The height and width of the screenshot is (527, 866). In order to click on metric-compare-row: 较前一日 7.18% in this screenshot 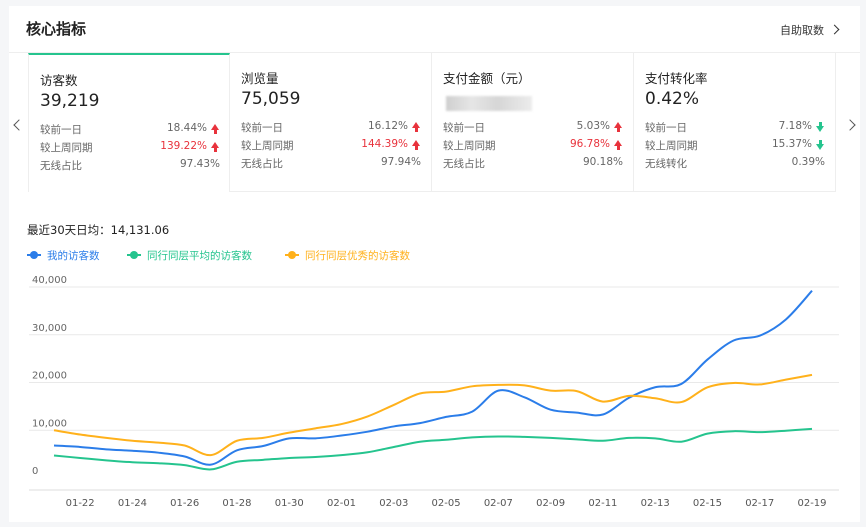, I will do `click(735, 128)`.